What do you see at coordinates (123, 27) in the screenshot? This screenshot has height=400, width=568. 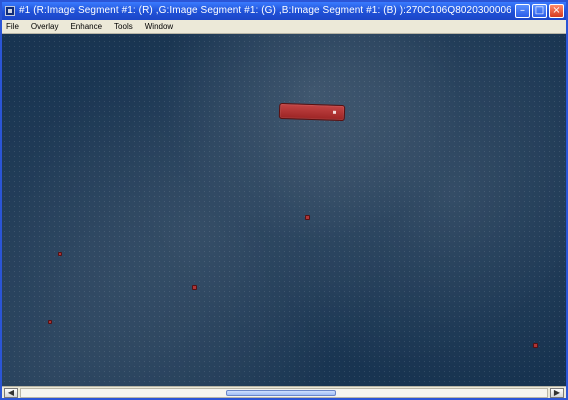 I see `menu-tools: Tools` at bounding box center [123, 27].